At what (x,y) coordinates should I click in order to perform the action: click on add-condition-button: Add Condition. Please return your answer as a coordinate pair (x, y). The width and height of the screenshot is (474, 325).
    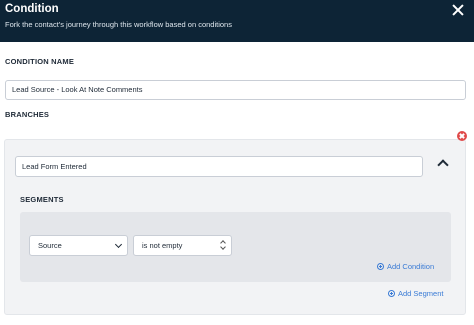
    Looking at the image, I should click on (405, 266).